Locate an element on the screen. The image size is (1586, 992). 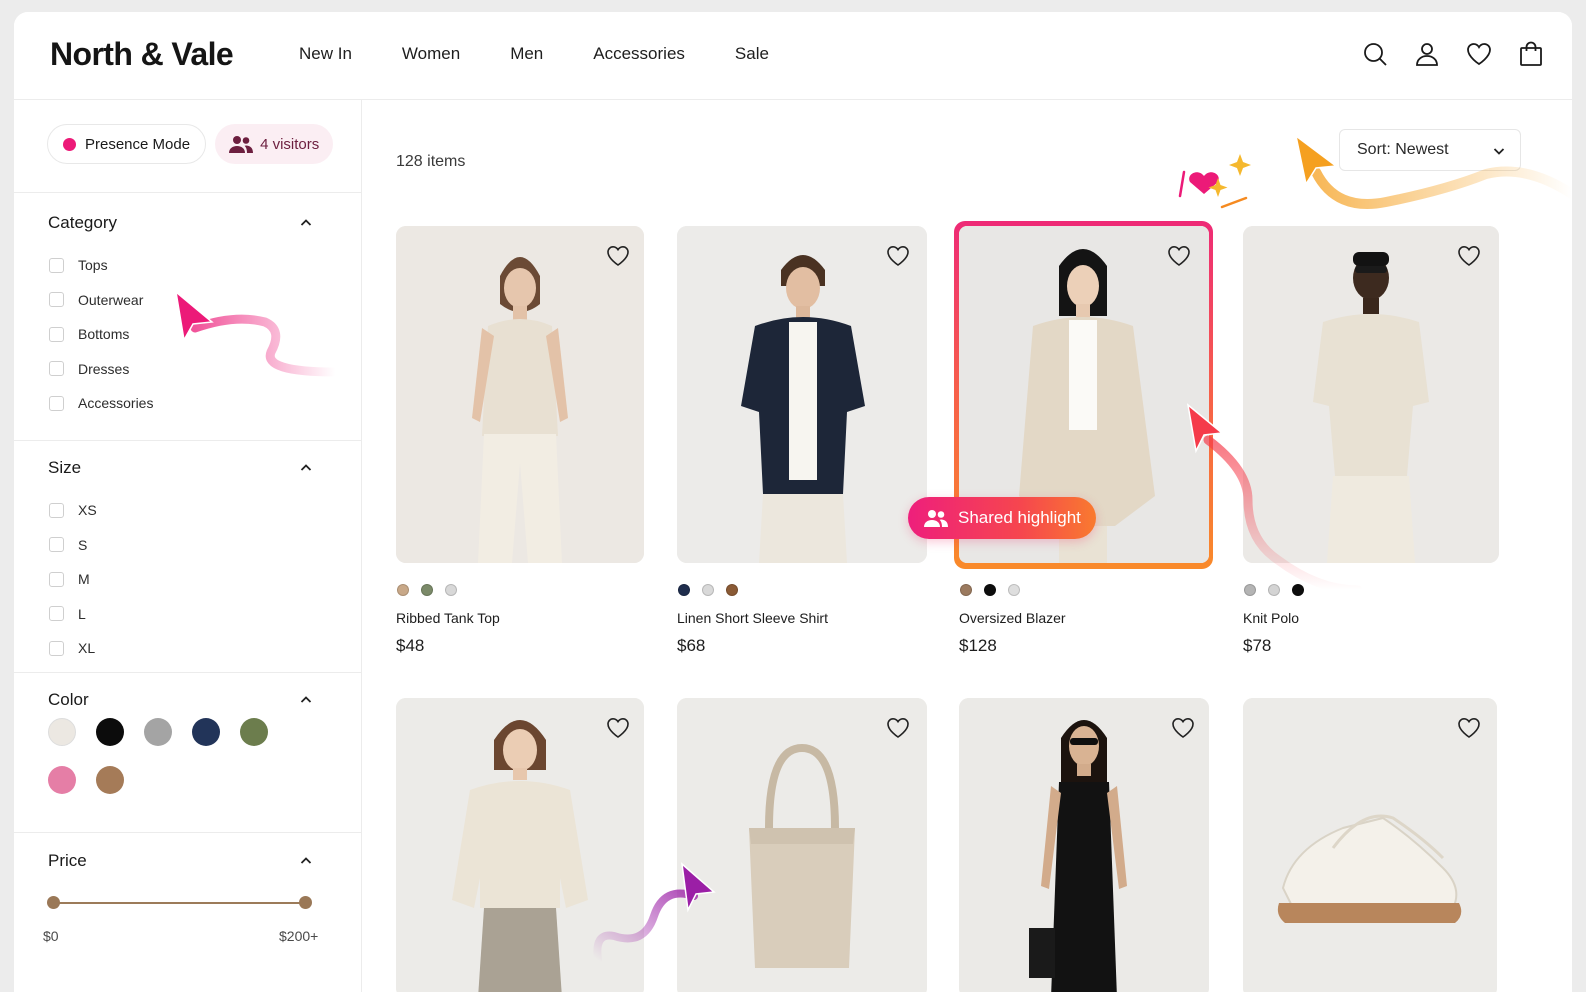
shared-highlight-badge: Shared highlight is located at coordinates (1002, 518).